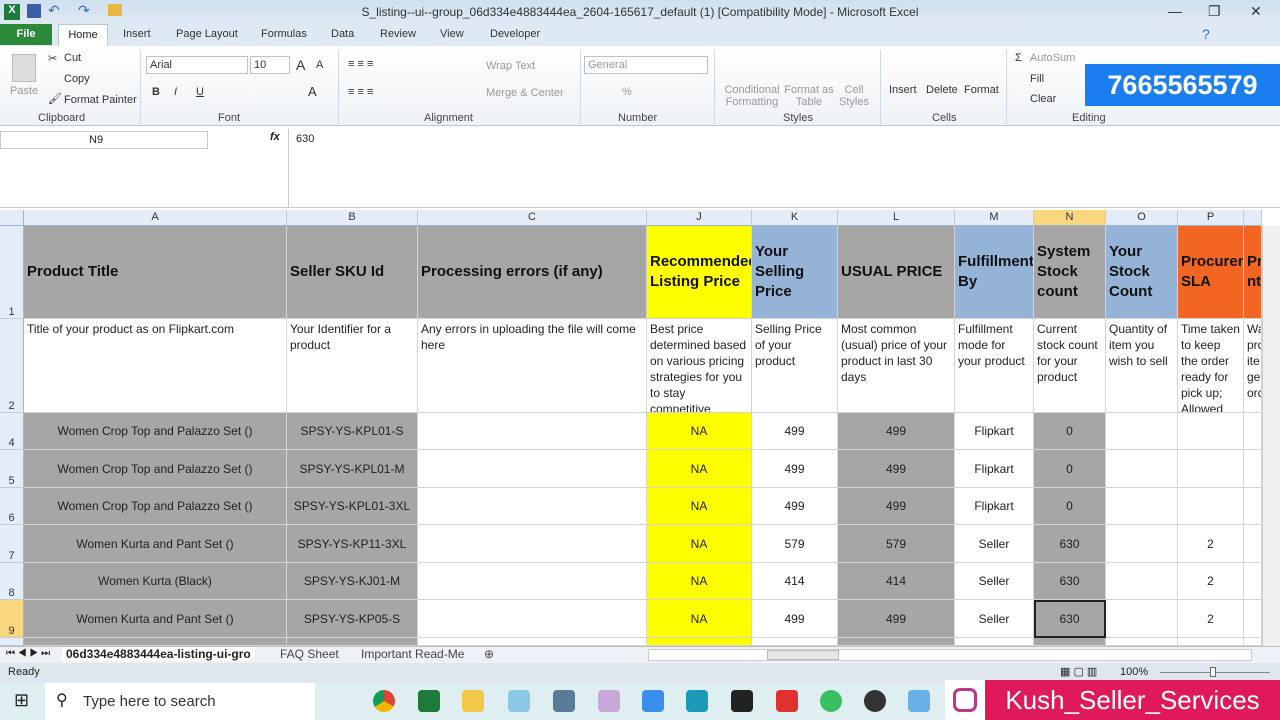 The image size is (1280, 720). What do you see at coordinates (275, 137) in the screenshot?
I see `insert-function-button: fx` at bounding box center [275, 137].